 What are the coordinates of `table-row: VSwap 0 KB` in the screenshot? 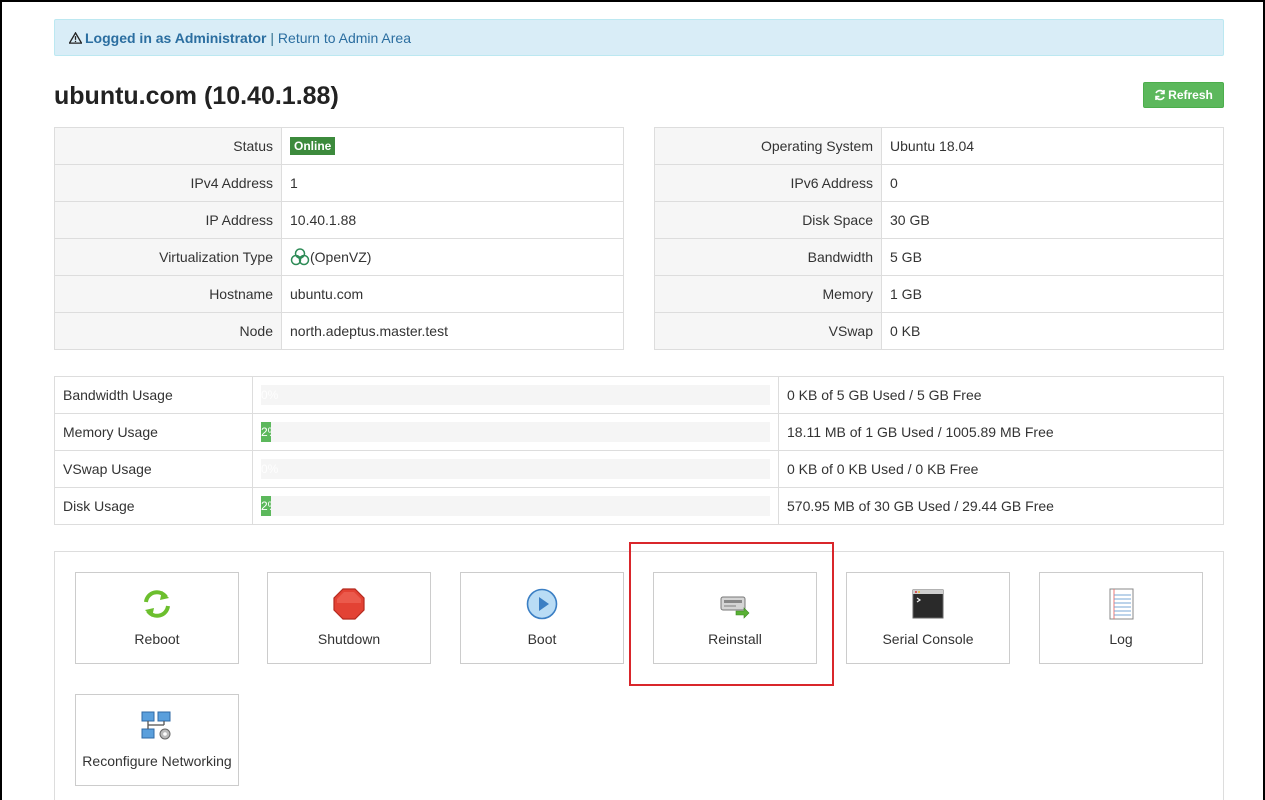 It's located at (939, 331).